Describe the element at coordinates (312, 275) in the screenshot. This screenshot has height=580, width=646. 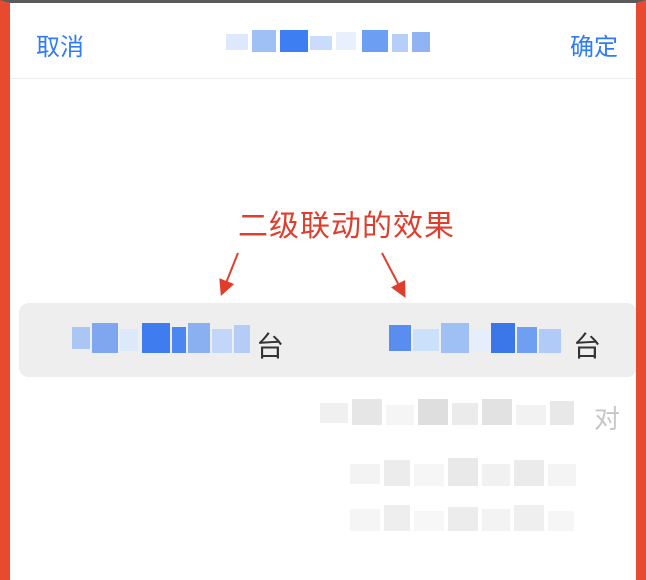
I see `annotation-arrows` at that location.